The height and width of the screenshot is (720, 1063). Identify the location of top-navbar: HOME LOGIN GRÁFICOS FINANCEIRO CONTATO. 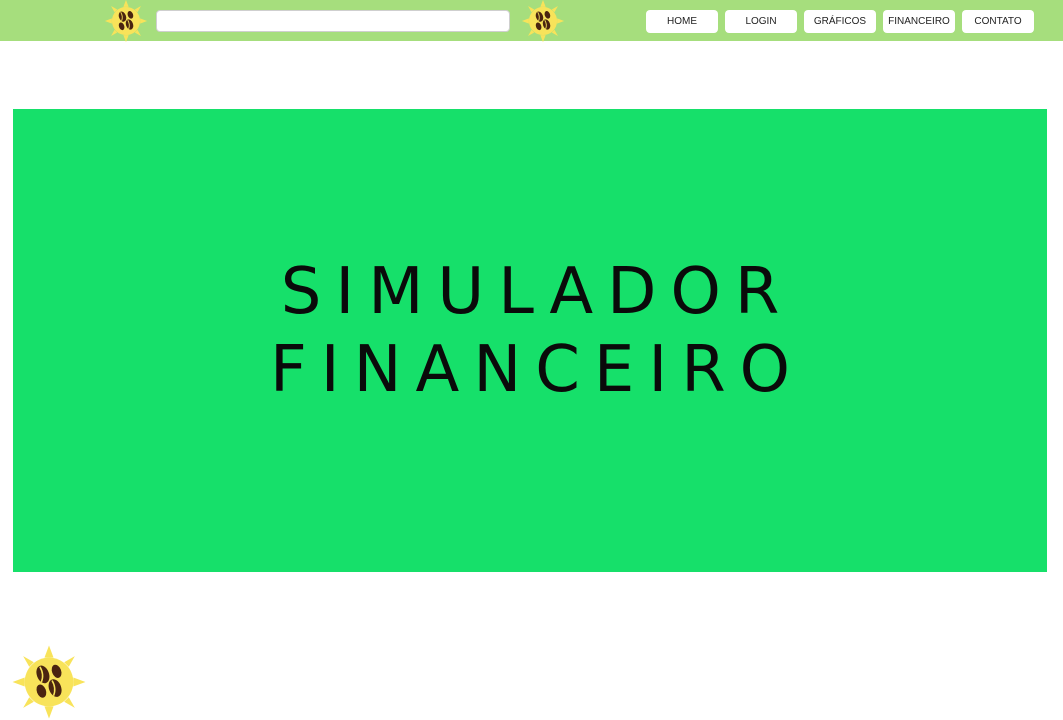
(531, 21).